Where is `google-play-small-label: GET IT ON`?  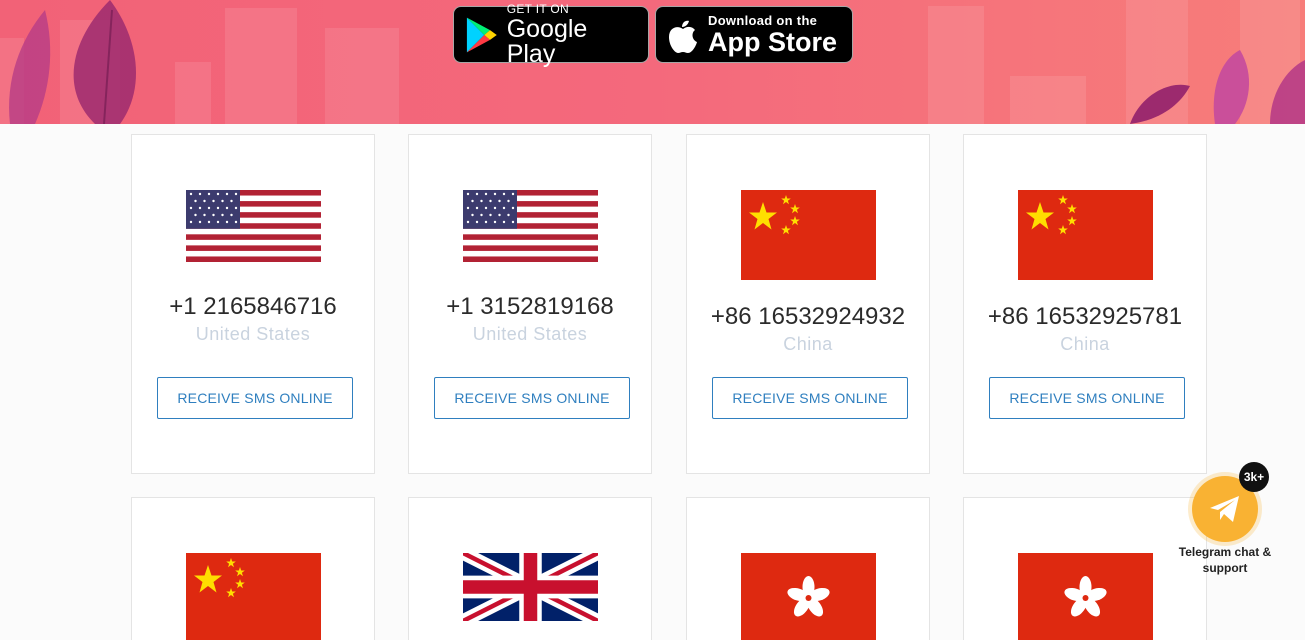
google-play-small-label: GET IT ON is located at coordinates (537, 8).